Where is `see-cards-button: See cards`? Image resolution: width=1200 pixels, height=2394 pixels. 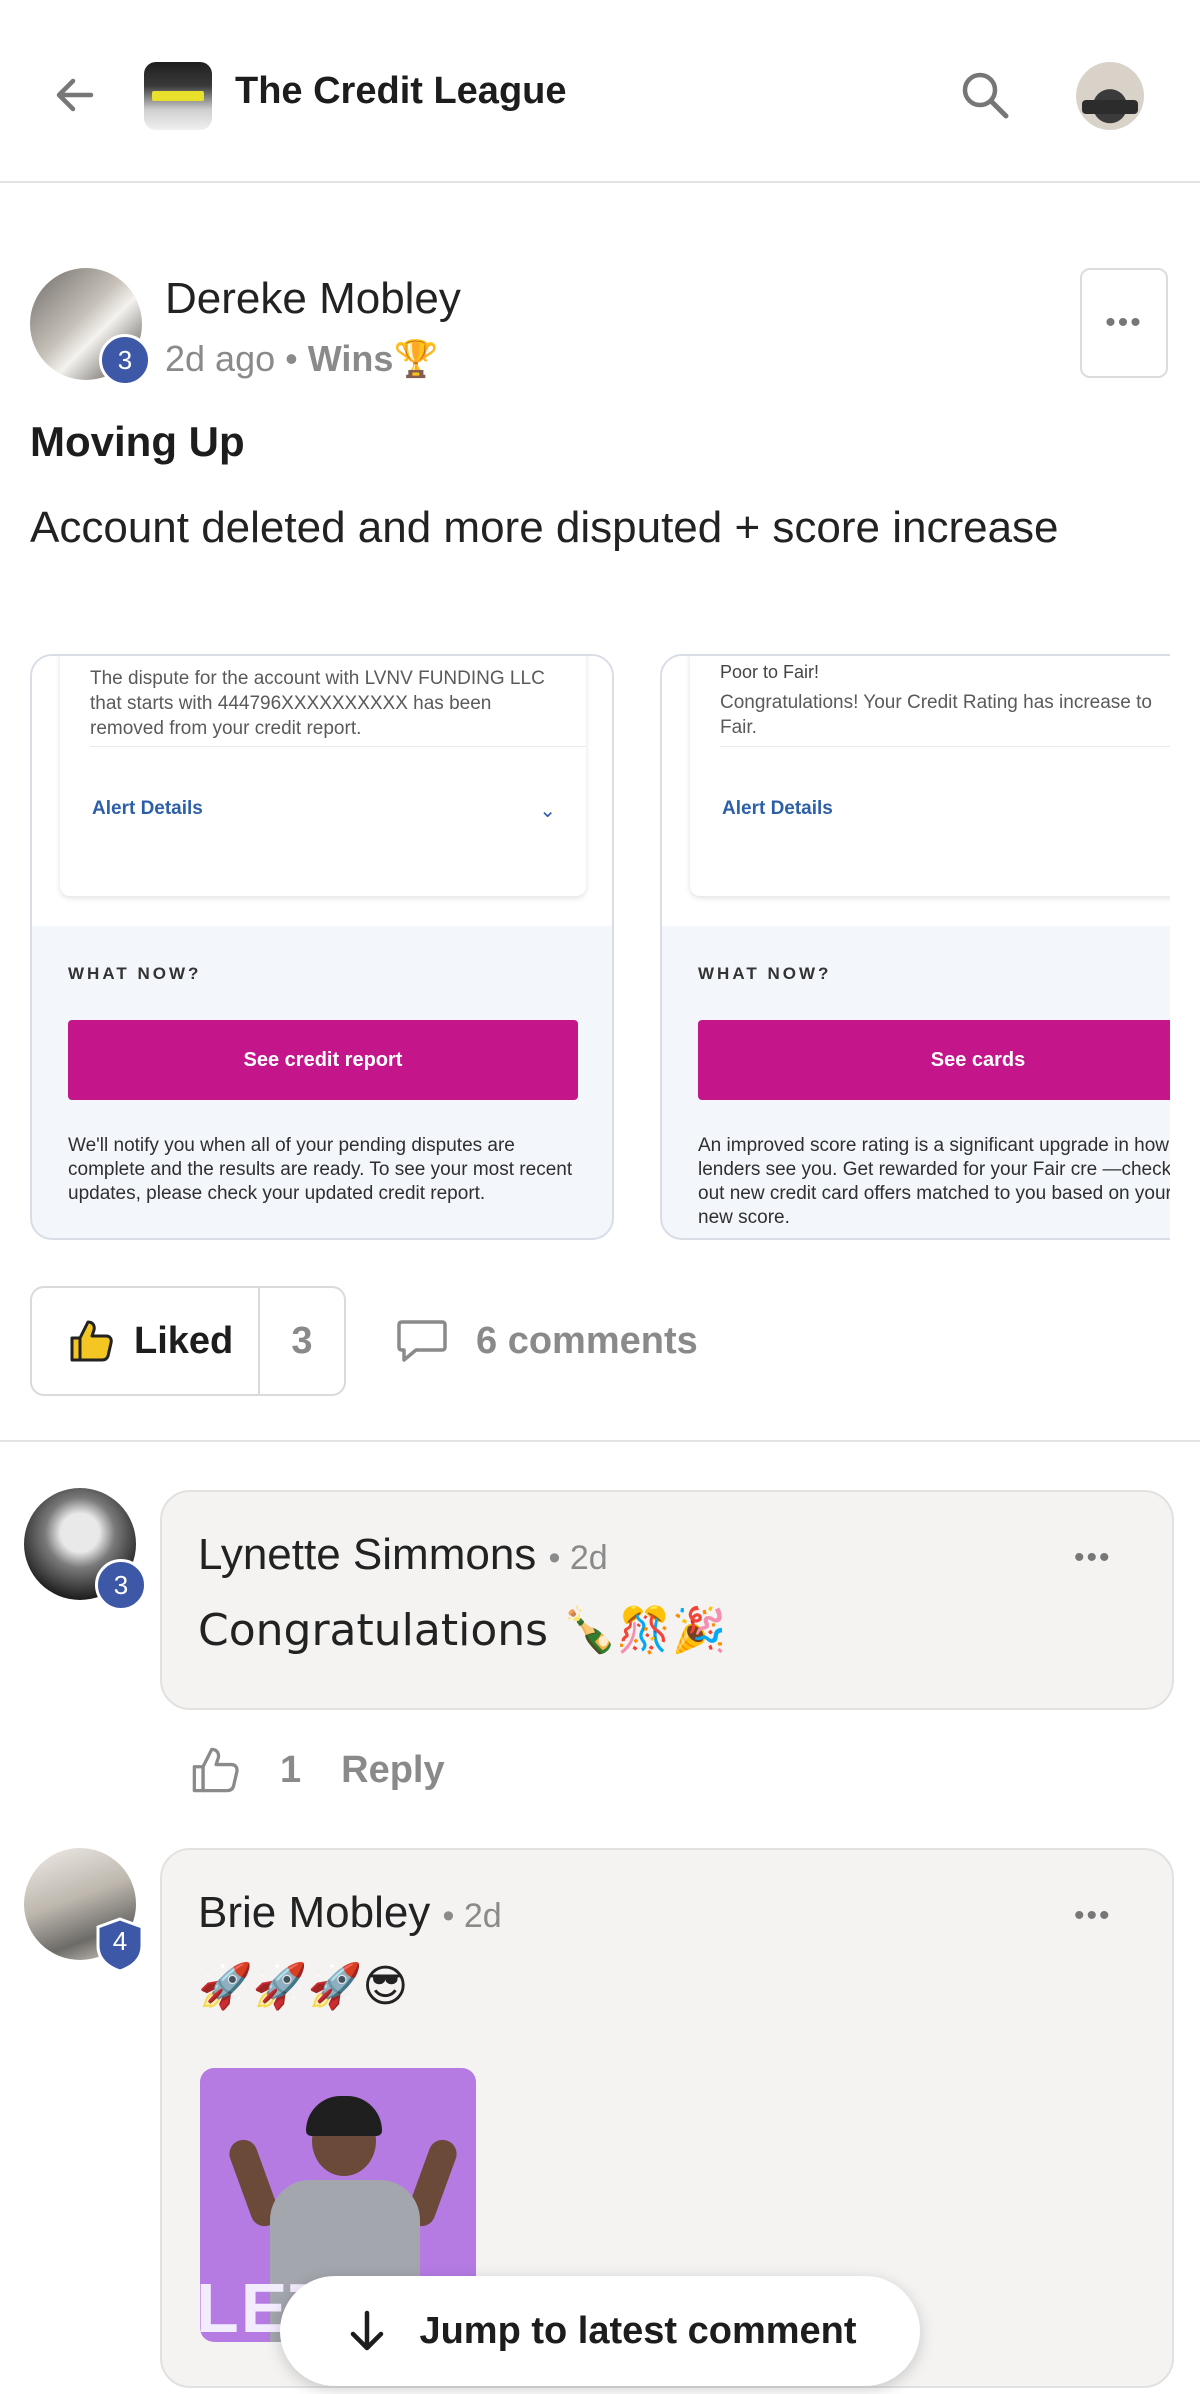 see-cards-button: See cards is located at coordinates (934, 1060).